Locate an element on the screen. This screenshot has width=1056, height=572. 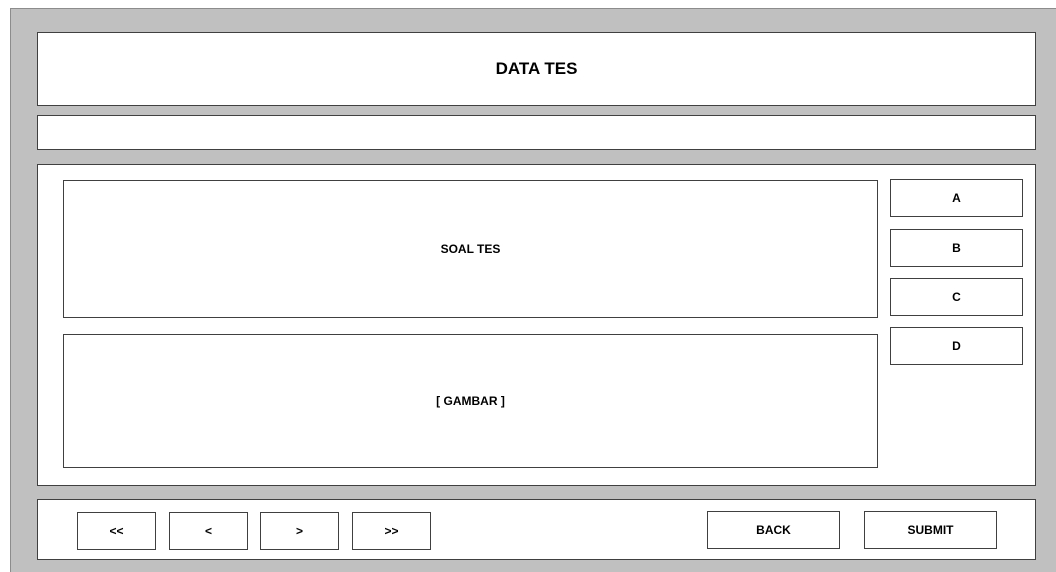
info-bar is located at coordinates (536, 132).